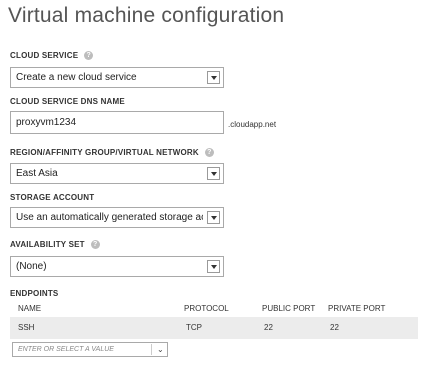 This screenshot has width=424, height=365. I want to click on dns-name-label: CLOUD SERVICE DNS NAME, so click(67, 101).